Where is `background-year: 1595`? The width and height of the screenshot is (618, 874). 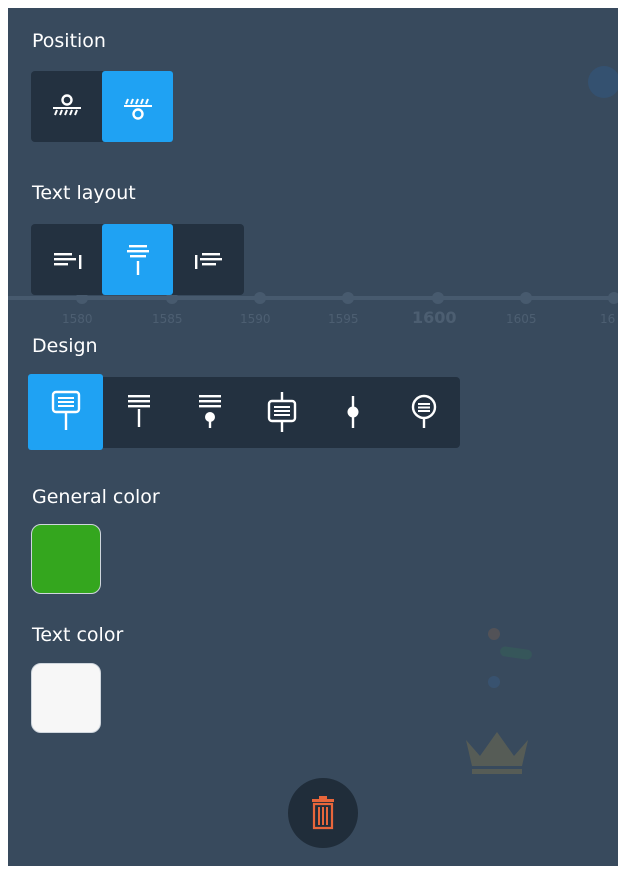
background-year: 1595 is located at coordinates (343, 319).